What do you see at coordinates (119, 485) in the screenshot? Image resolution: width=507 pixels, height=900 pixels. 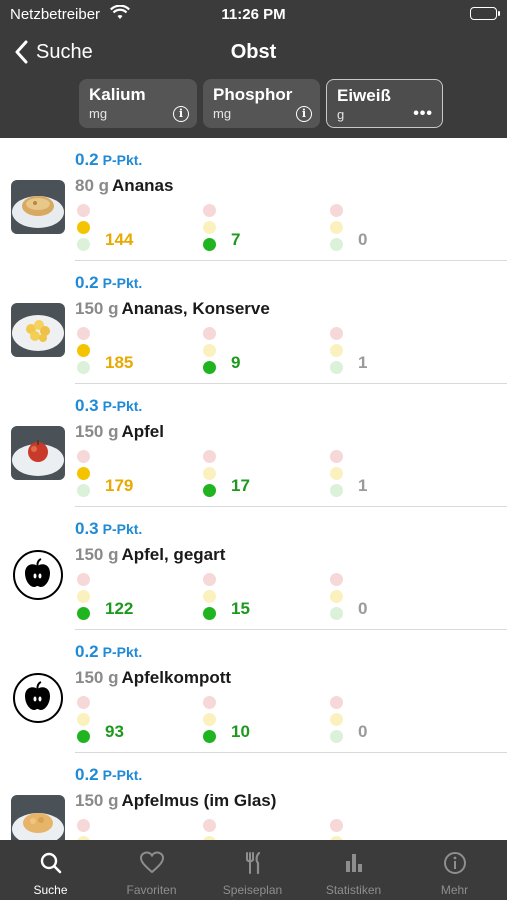 I see `kalium-value: 179` at bounding box center [119, 485].